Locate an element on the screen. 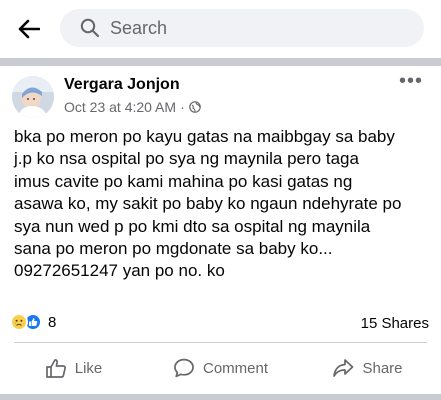  back-button is located at coordinates (29, 29).